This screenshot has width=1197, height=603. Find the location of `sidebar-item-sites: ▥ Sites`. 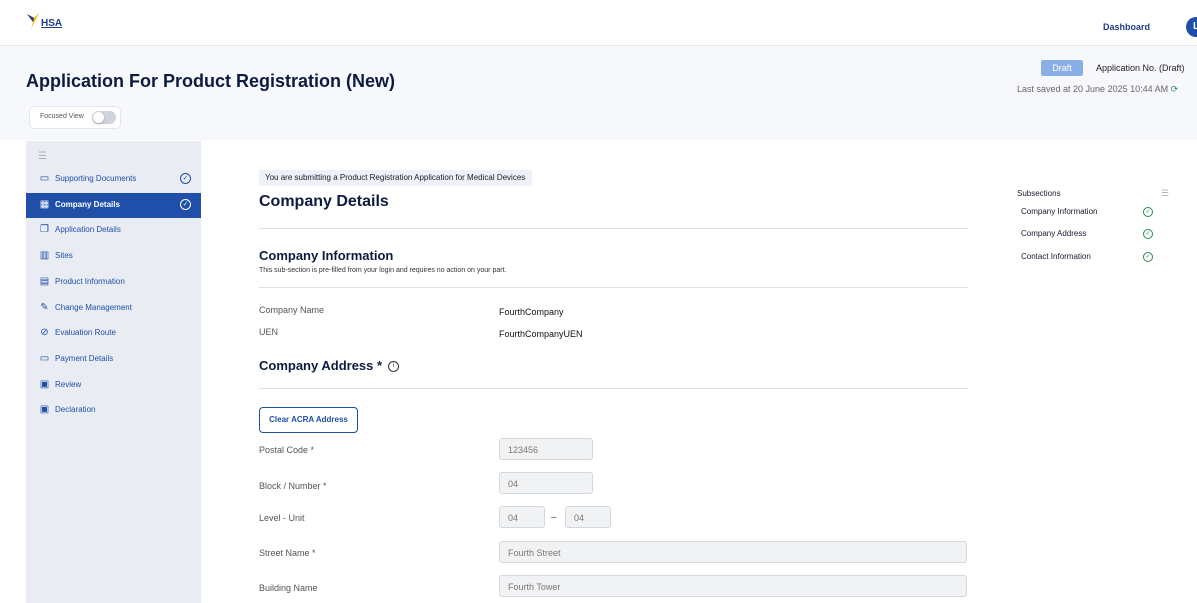

sidebar-item-sites: ▥ Sites is located at coordinates (113, 256).